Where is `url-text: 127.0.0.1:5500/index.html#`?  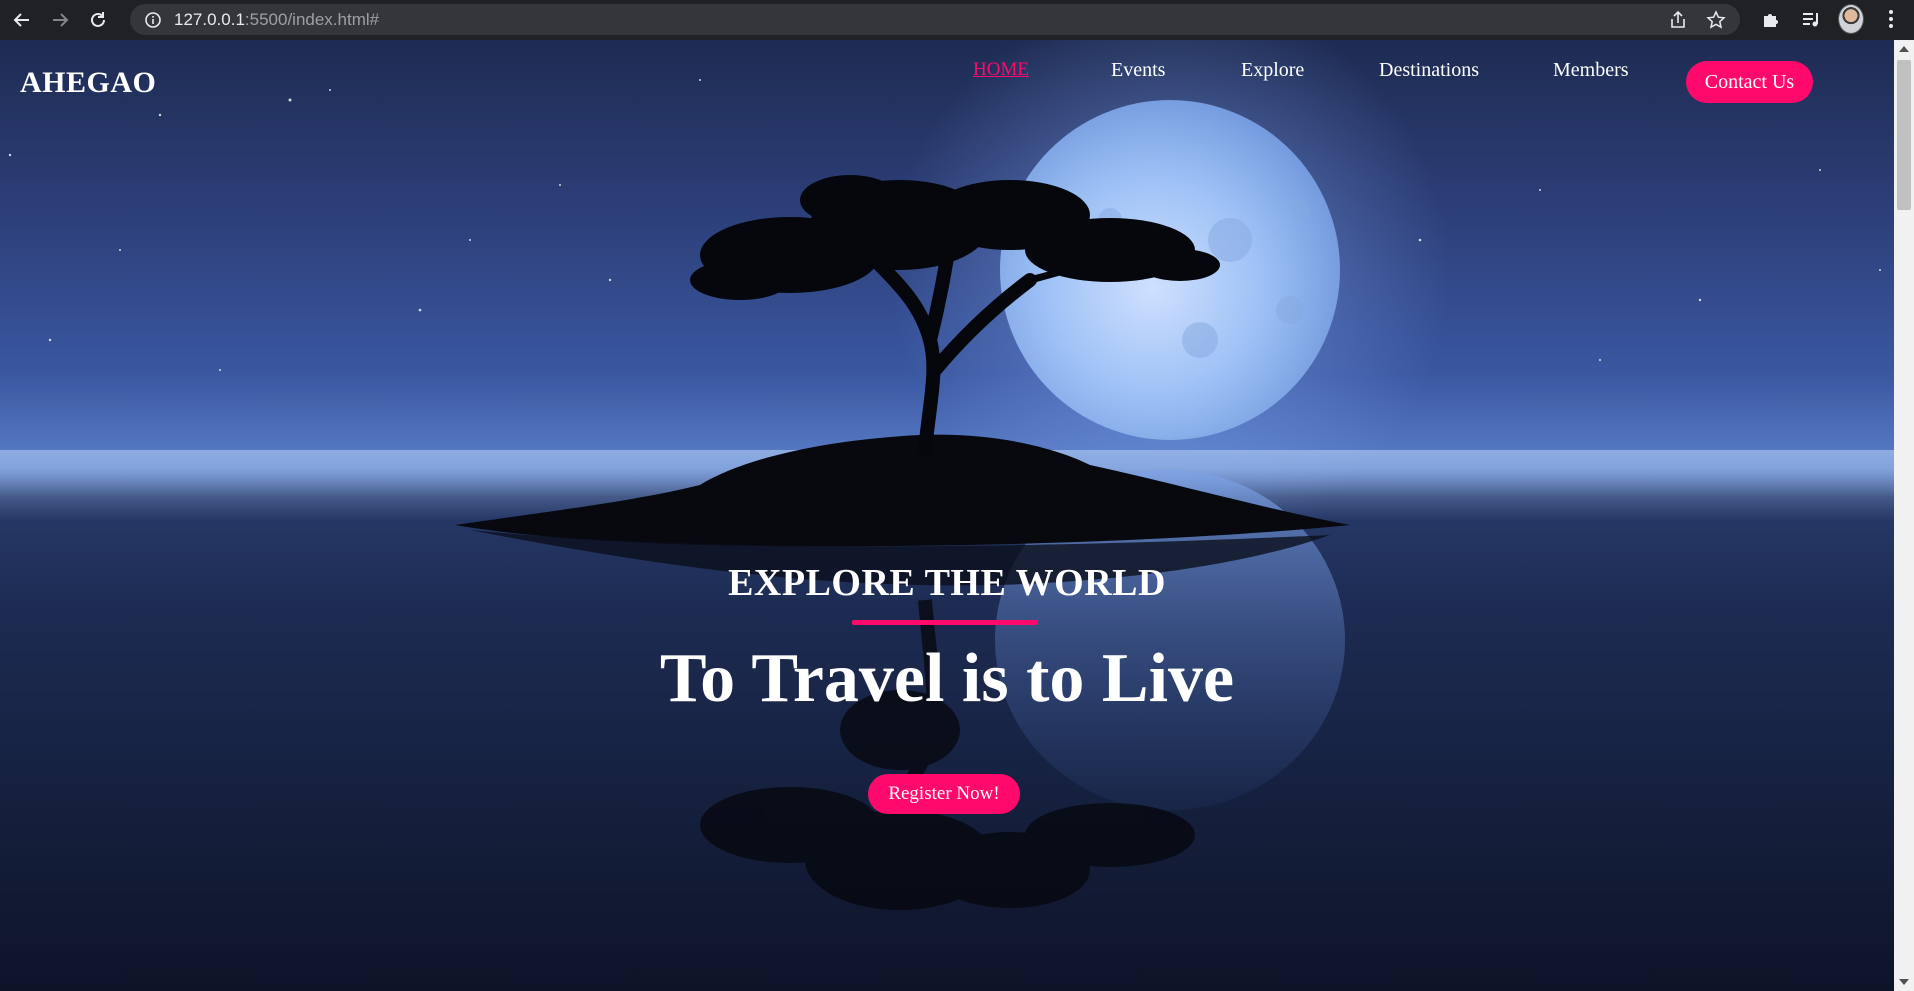
url-text: 127.0.0.1:5500/index.html# is located at coordinates (276, 20).